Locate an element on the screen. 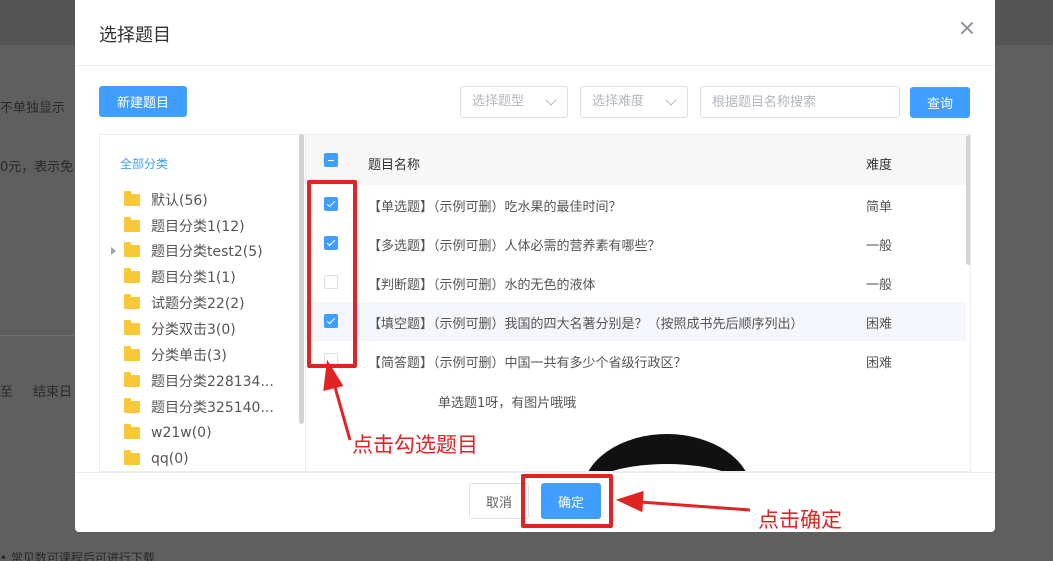 This screenshot has width=1053, height=561. tree-item-all: 全部分类 is located at coordinates (144, 163).